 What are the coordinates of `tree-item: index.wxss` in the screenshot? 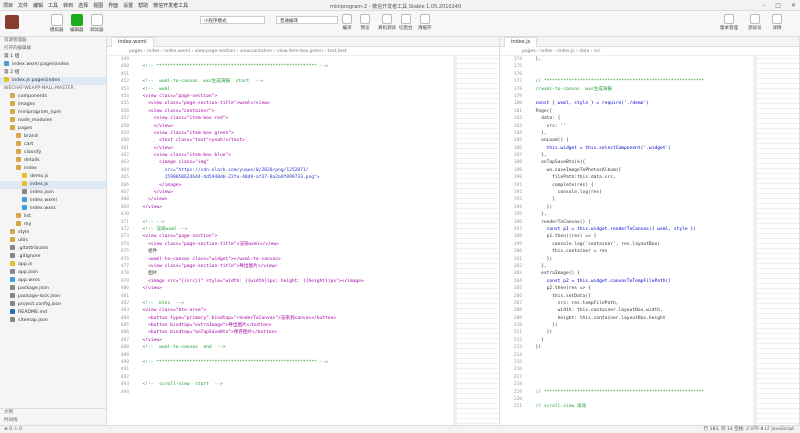 It's located at (53, 209).